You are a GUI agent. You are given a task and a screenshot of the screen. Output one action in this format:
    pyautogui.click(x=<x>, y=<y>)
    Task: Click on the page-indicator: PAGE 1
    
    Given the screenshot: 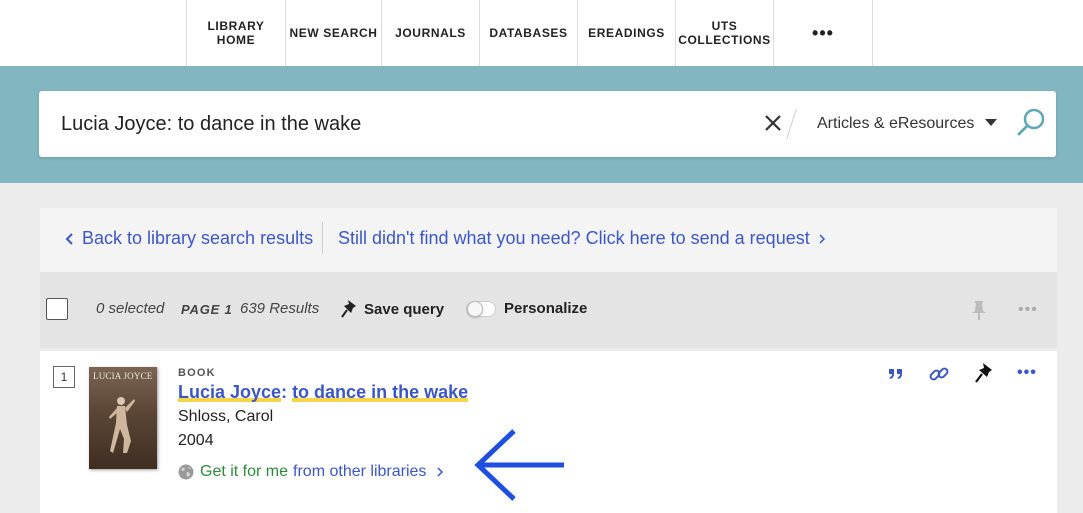 What is the action you would take?
    pyautogui.click(x=207, y=309)
    